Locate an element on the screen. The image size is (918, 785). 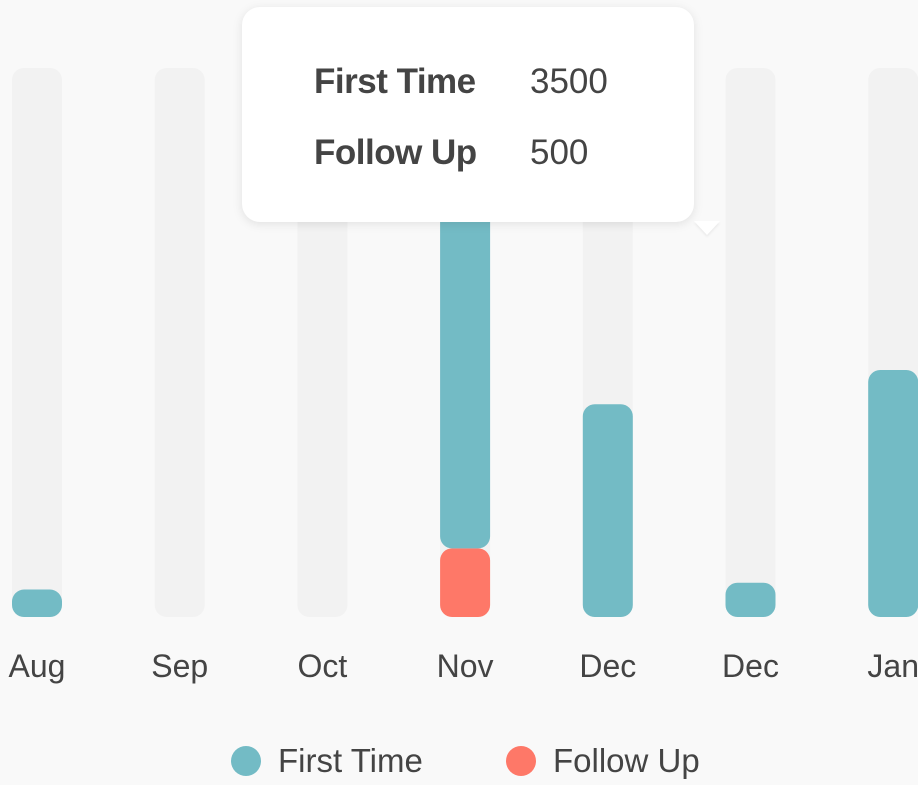
legend-item-follow-up: Follow Up is located at coordinates (603, 761).